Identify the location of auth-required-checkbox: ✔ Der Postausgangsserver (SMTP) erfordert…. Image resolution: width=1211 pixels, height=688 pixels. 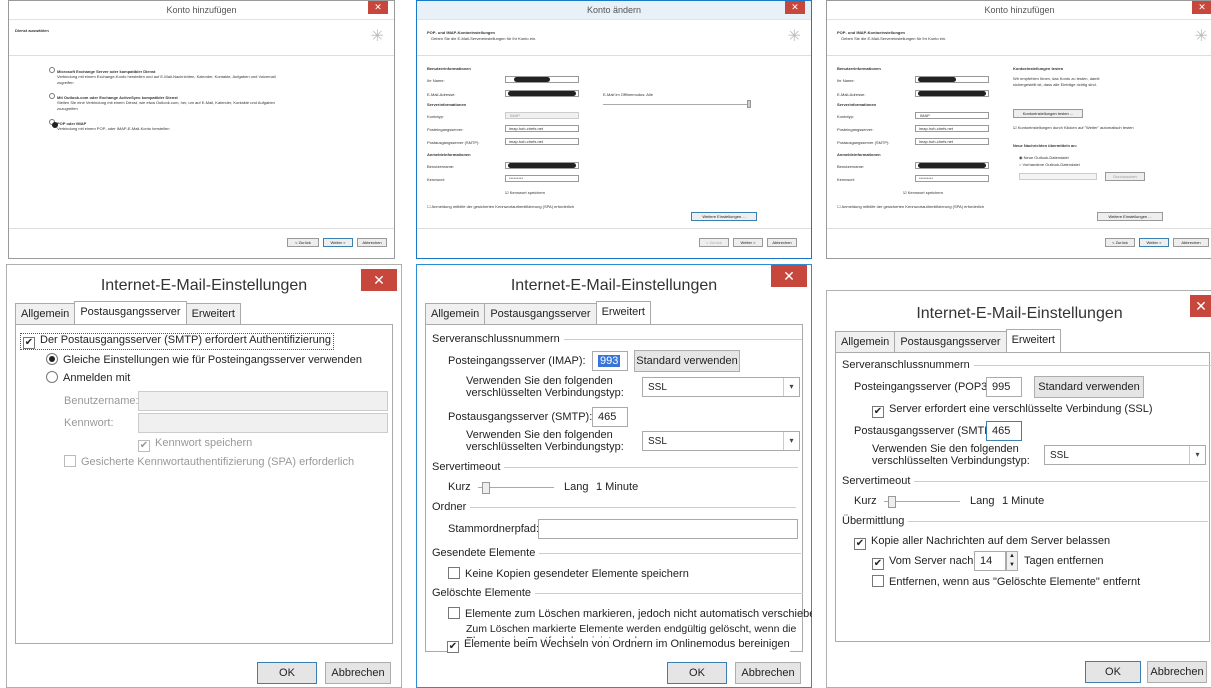
(177, 341).